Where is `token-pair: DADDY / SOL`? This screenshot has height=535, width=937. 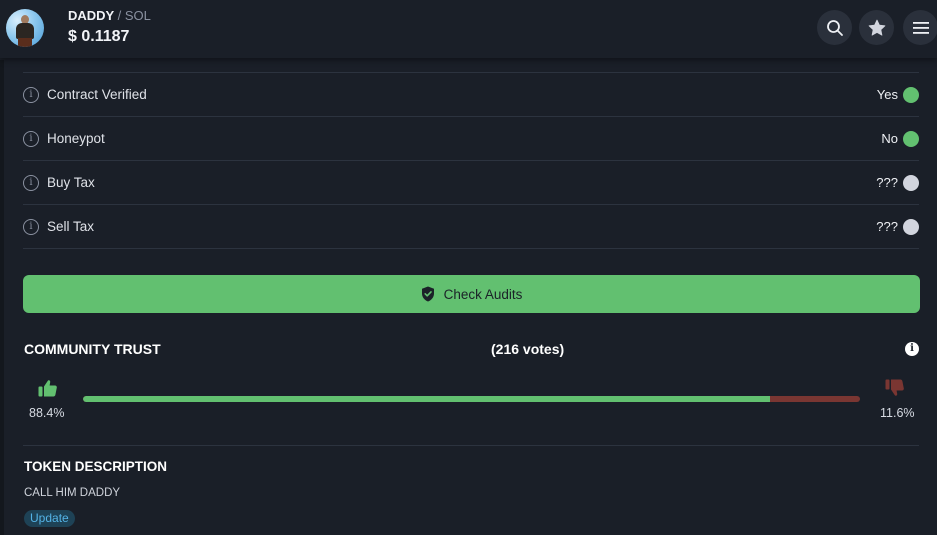 token-pair: DADDY / SOL is located at coordinates (109, 15).